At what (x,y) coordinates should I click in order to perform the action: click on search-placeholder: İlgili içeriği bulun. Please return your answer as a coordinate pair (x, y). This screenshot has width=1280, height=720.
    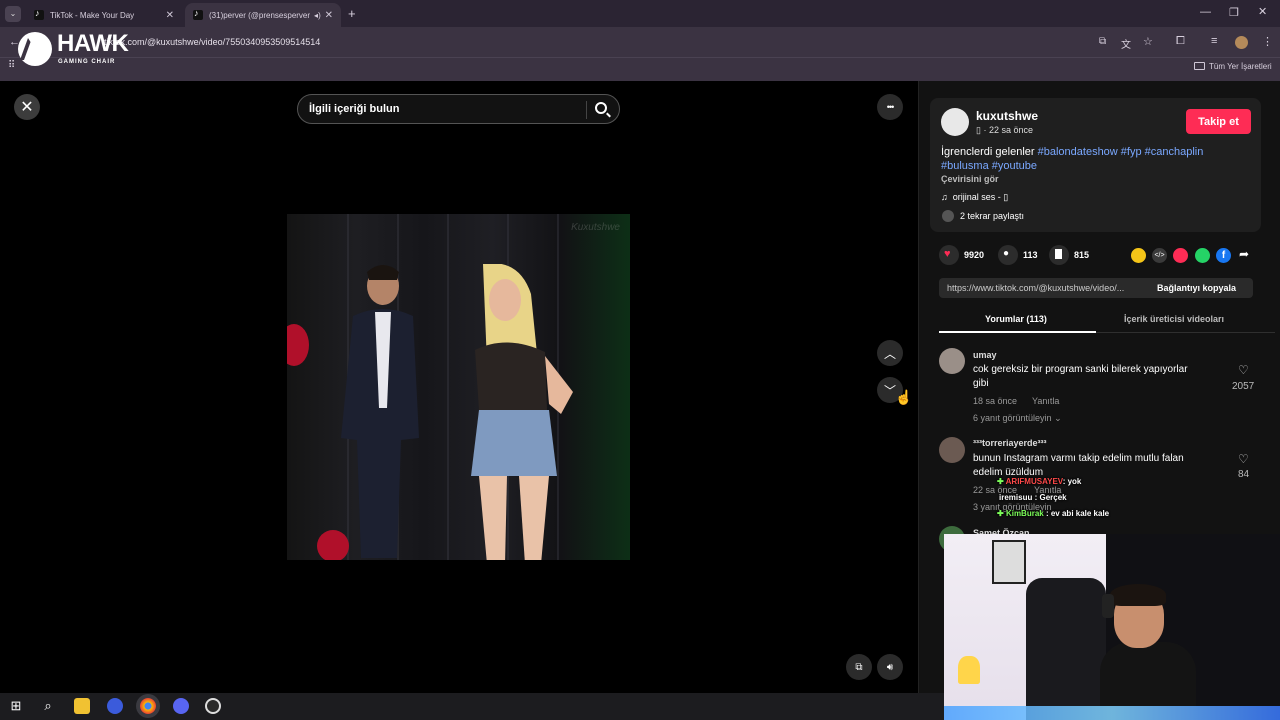
    Looking at the image, I should click on (354, 109).